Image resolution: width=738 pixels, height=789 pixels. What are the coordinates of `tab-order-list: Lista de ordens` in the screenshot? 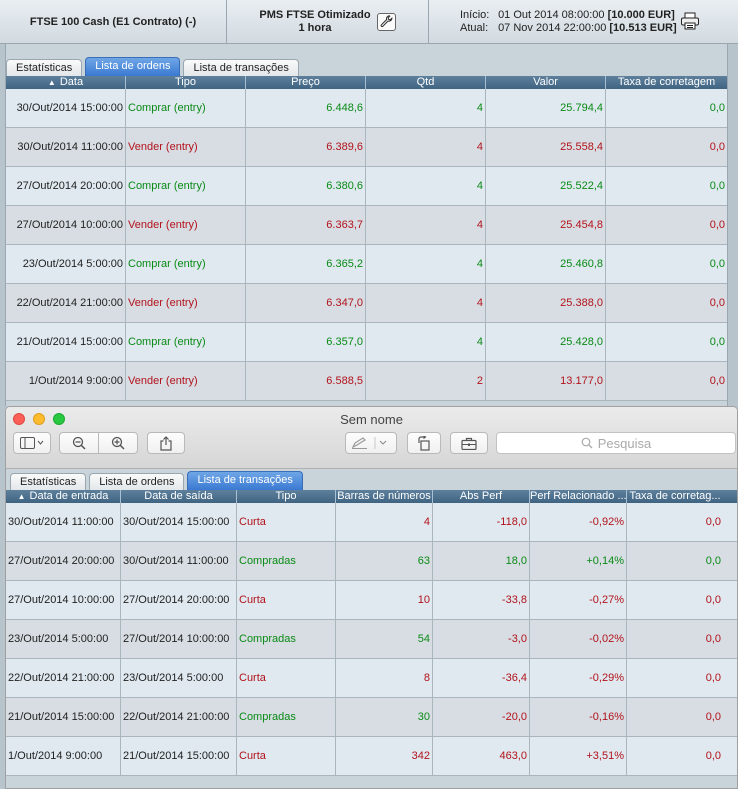 It's located at (133, 66).